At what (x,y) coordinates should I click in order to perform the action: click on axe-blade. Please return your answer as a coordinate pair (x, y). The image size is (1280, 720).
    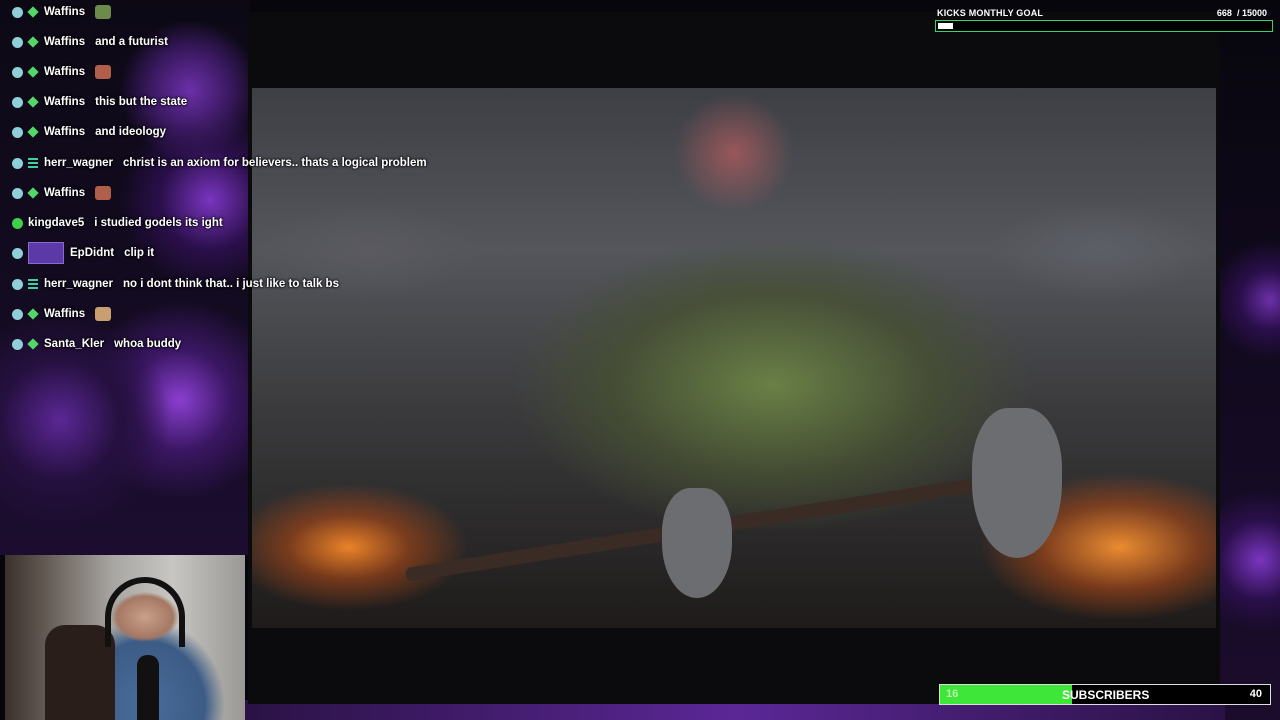
    Looking at the image, I should click on (697, 543).